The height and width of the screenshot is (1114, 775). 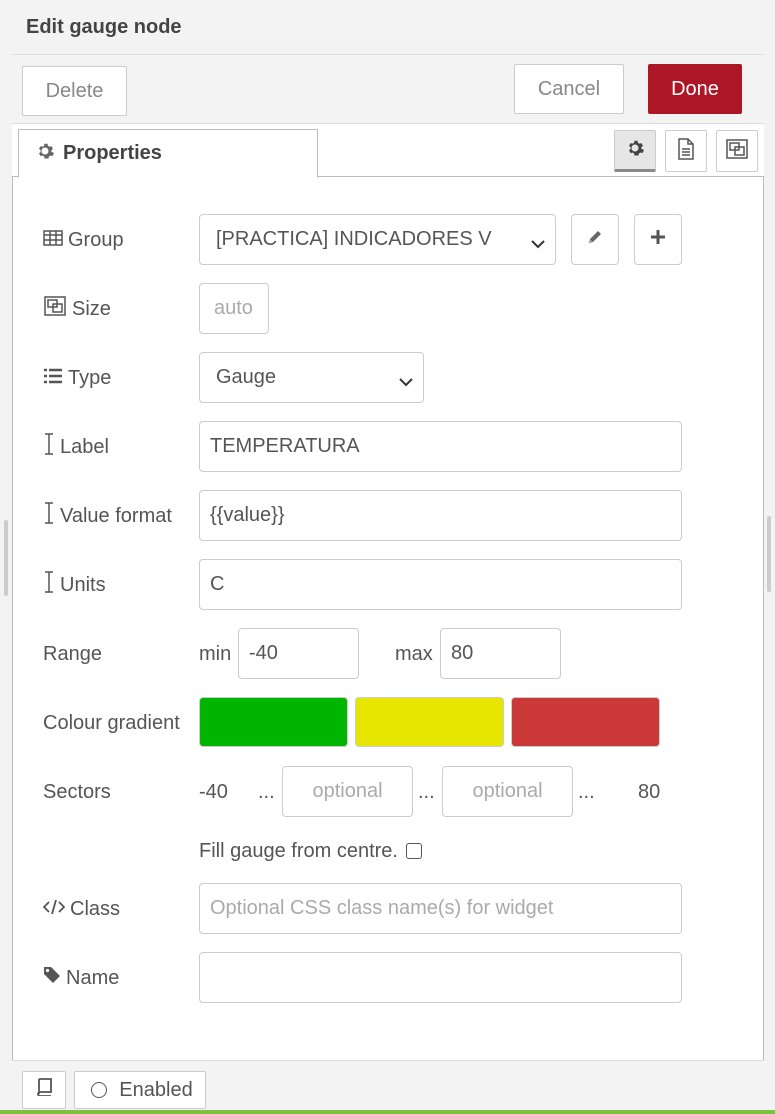 I want to click on size-button: auto, so click(x=234, y=308).